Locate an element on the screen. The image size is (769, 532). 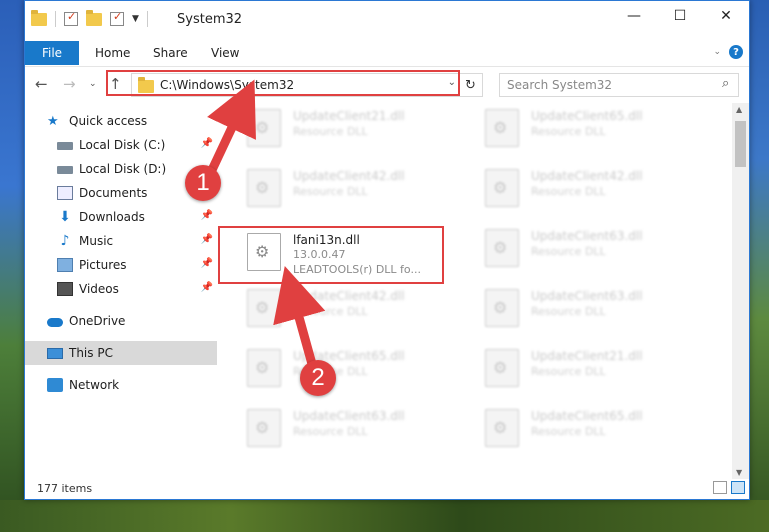
sidebar-item-quick-access: ★ Quick access is located at coordinates (121, 121).